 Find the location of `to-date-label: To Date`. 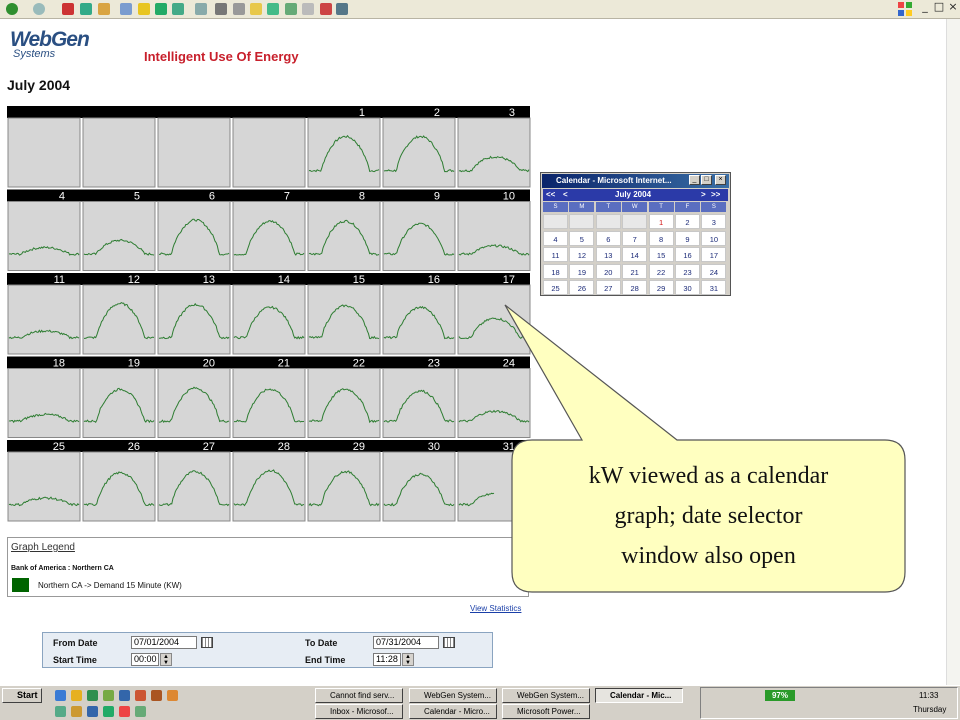

to-date-label: To Date is located at coordinates (321, 643).